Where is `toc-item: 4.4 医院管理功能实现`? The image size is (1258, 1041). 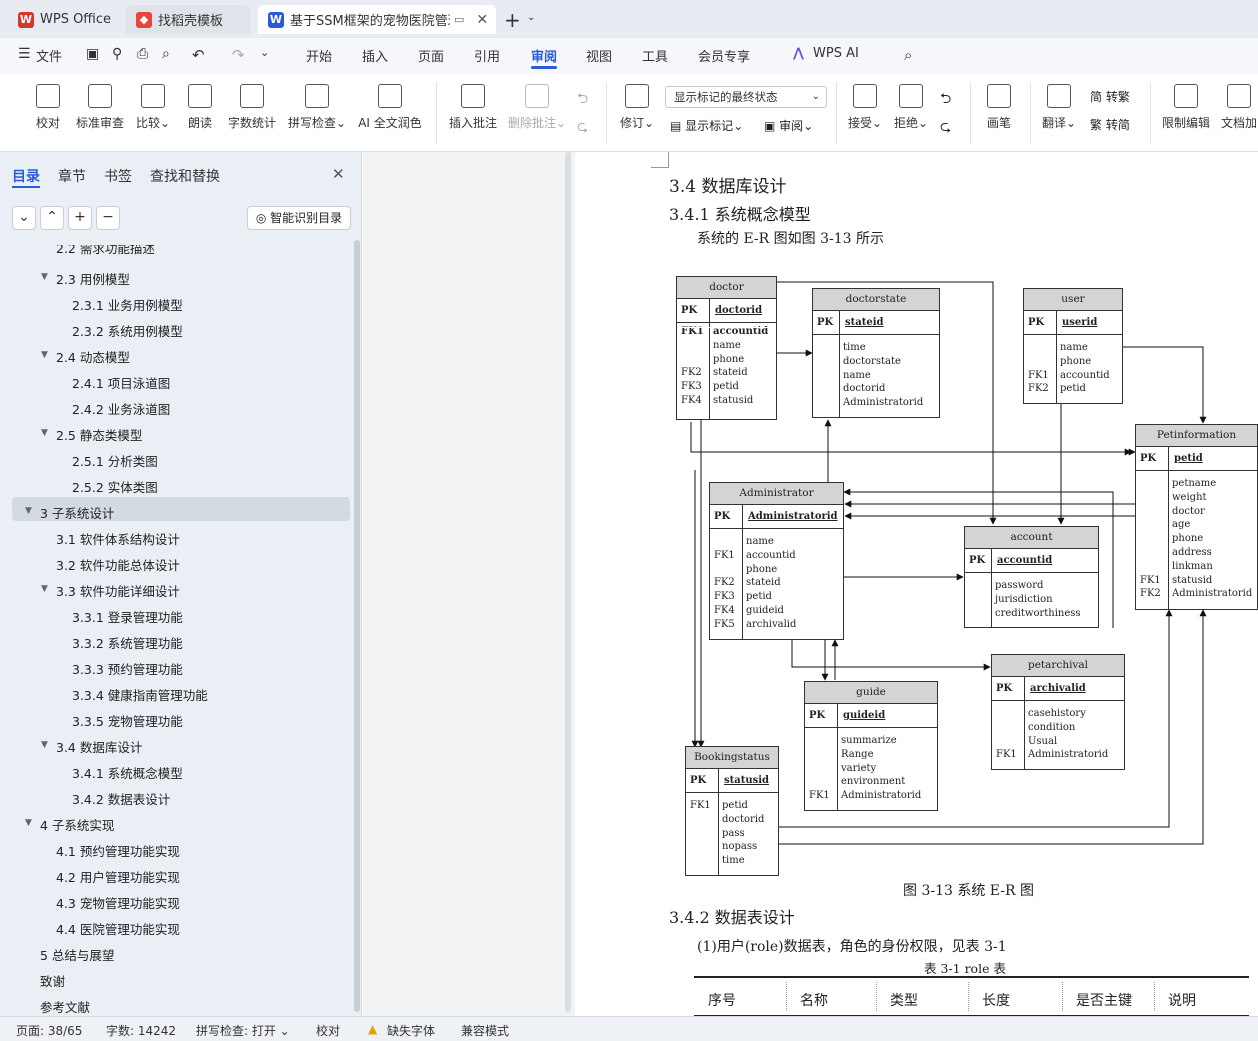
toc-item: 4.4 医院管理功能实现 is located at coordinates (118, 928).